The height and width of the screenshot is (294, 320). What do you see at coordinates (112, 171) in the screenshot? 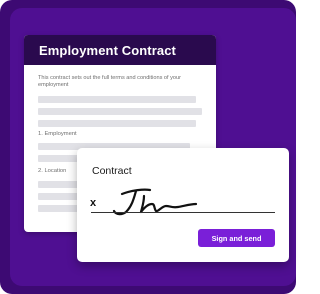
I see `signature-card-title: Contract` at bounding box center [112, 171].